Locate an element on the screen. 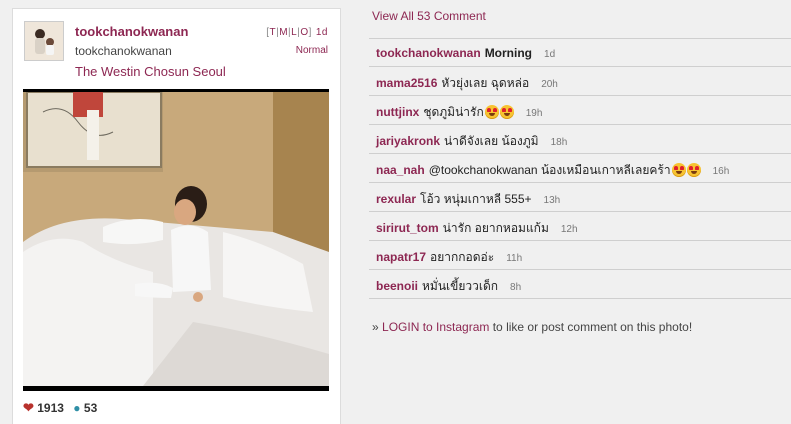 The width and height of the screenshot is (791, 424). comment-row: napatr17 อยากกอดอ่ะ 11h is located at coordinates (580, 255).